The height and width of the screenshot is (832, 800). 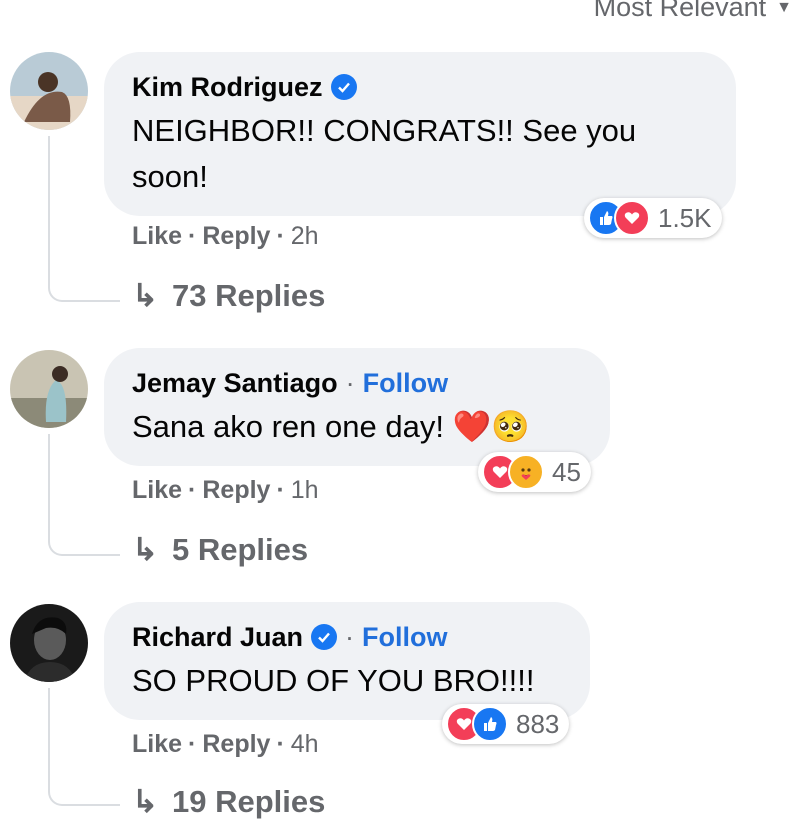 What do you see at coordinates (653, 218) in the screenshot?
I see `reaction-summary: 1.5K` at bounding box center [653, 218].